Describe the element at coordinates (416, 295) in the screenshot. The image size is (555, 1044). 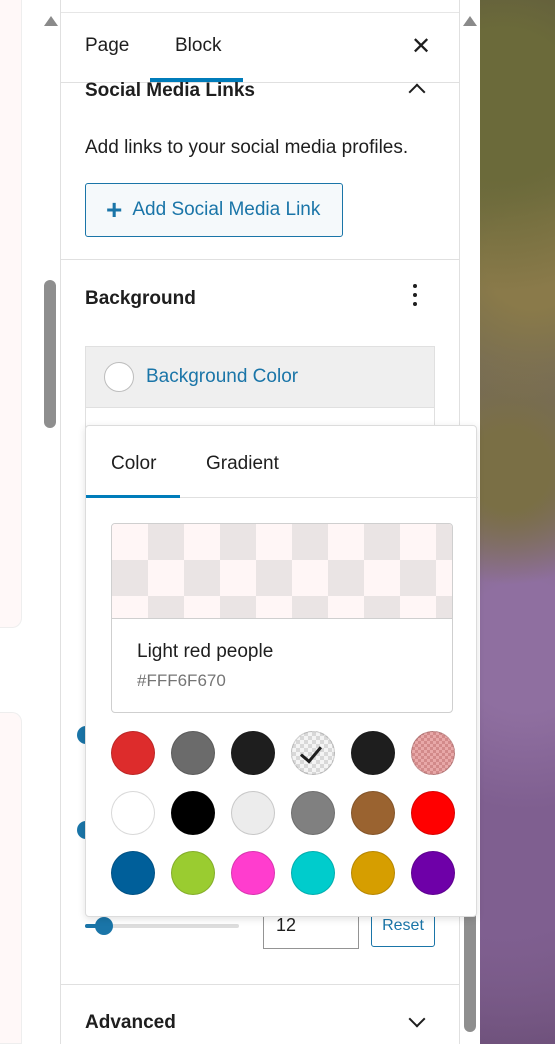
I see `more-options-icon` at that location.